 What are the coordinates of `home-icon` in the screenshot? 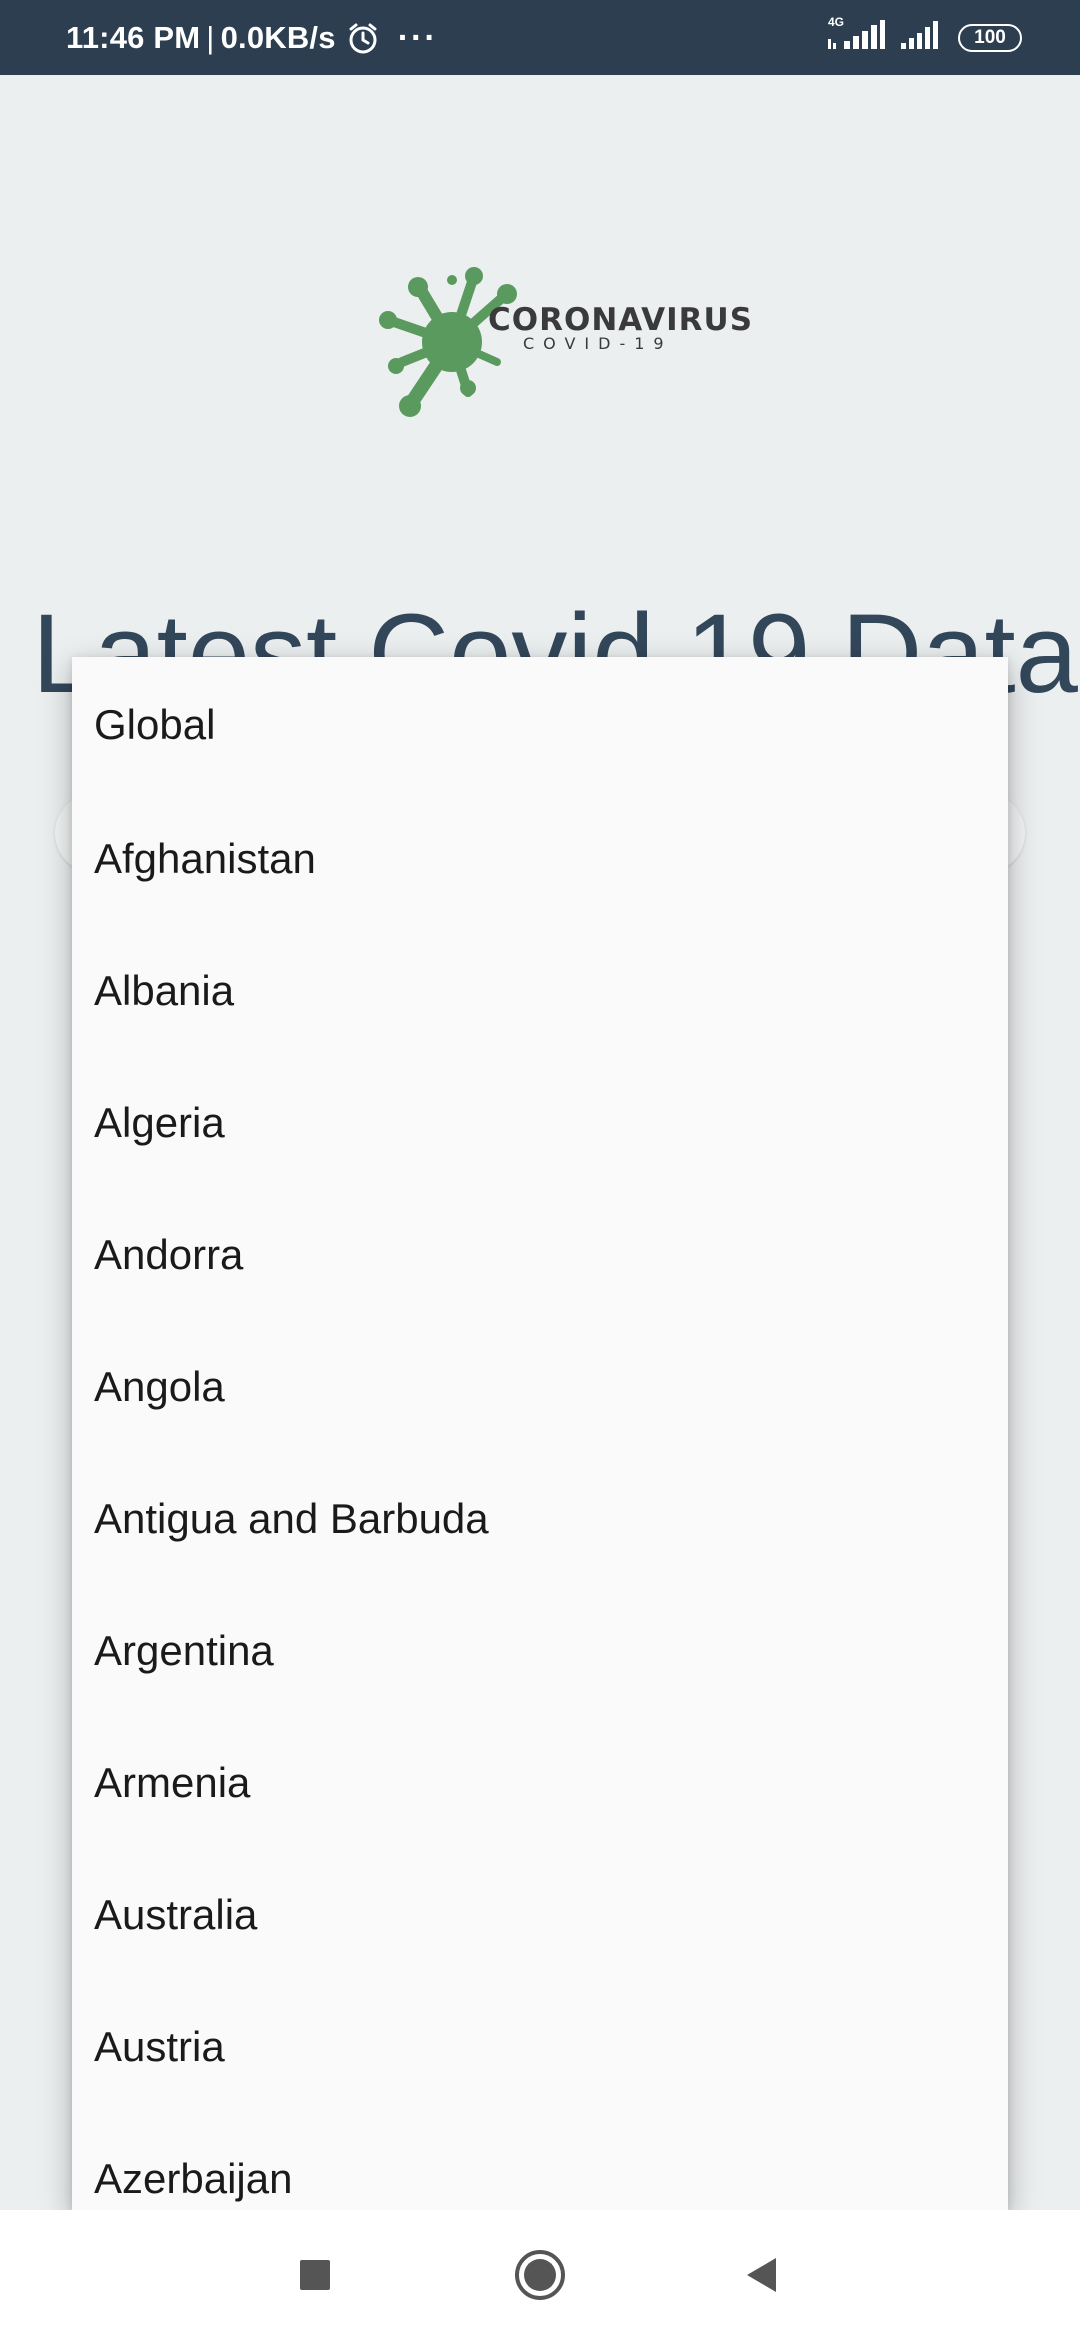 It's located at (540, 2275).